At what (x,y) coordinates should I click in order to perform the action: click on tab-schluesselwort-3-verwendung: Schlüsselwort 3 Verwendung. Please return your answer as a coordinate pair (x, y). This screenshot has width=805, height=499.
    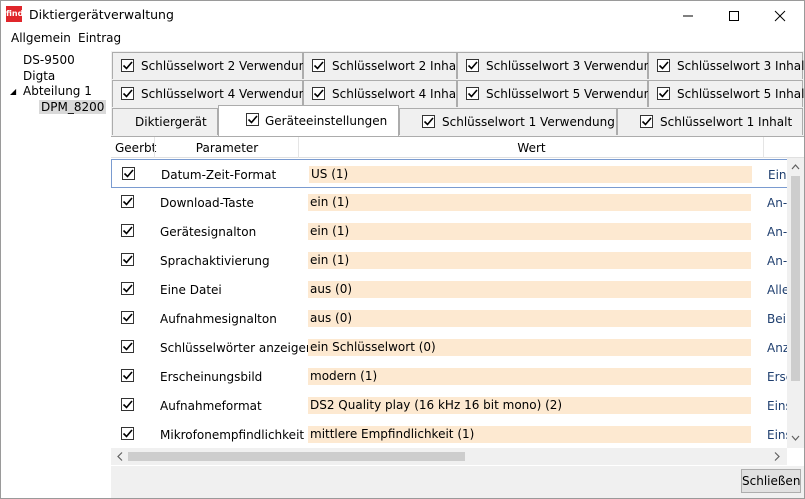
    Looking at the image, I should click on (558, 65).